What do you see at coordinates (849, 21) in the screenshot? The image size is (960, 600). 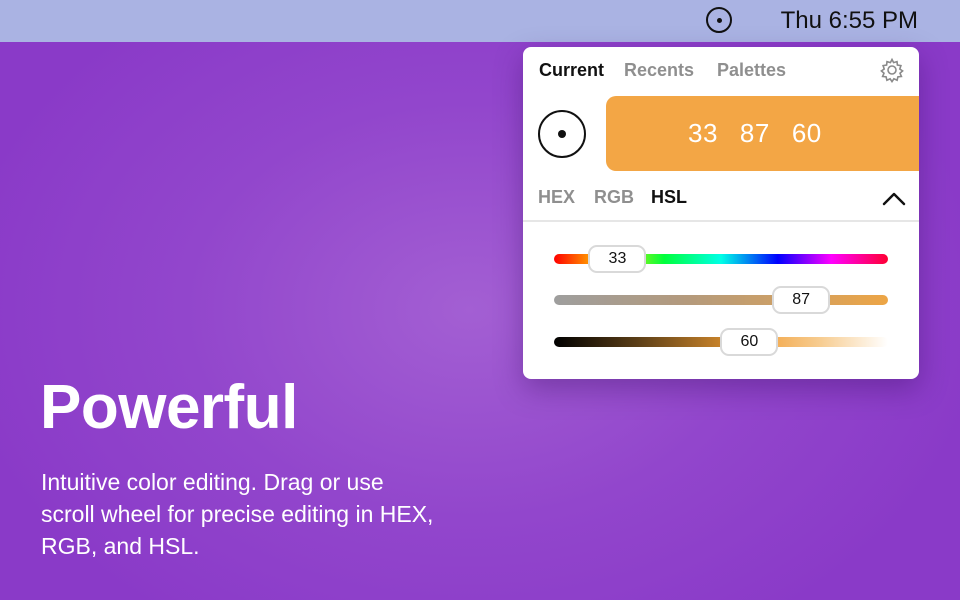 I see `menubar-clock: Thu 6:55 PM` at bounding box center [849, 21].